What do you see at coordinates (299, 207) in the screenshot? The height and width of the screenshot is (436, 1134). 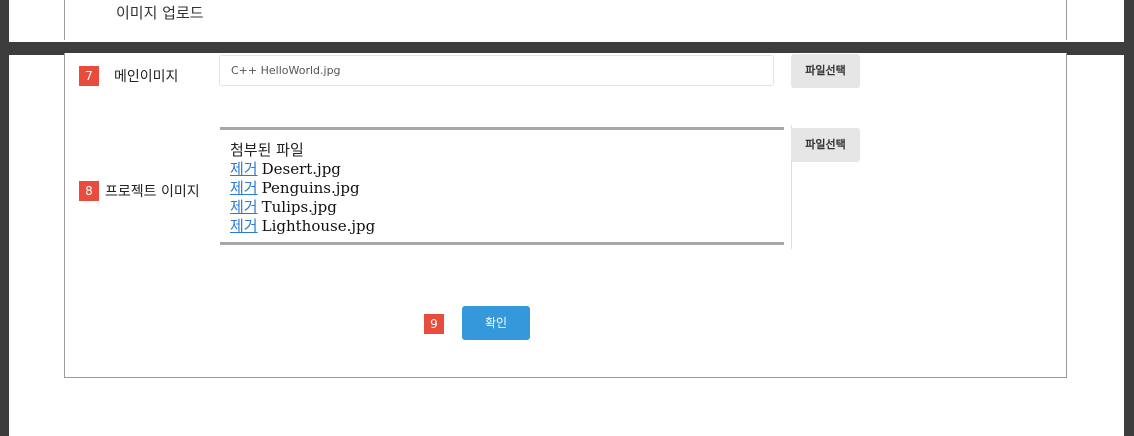 I see `attached-file-name: Tulips.jpg` at bounding box center [299, 207].